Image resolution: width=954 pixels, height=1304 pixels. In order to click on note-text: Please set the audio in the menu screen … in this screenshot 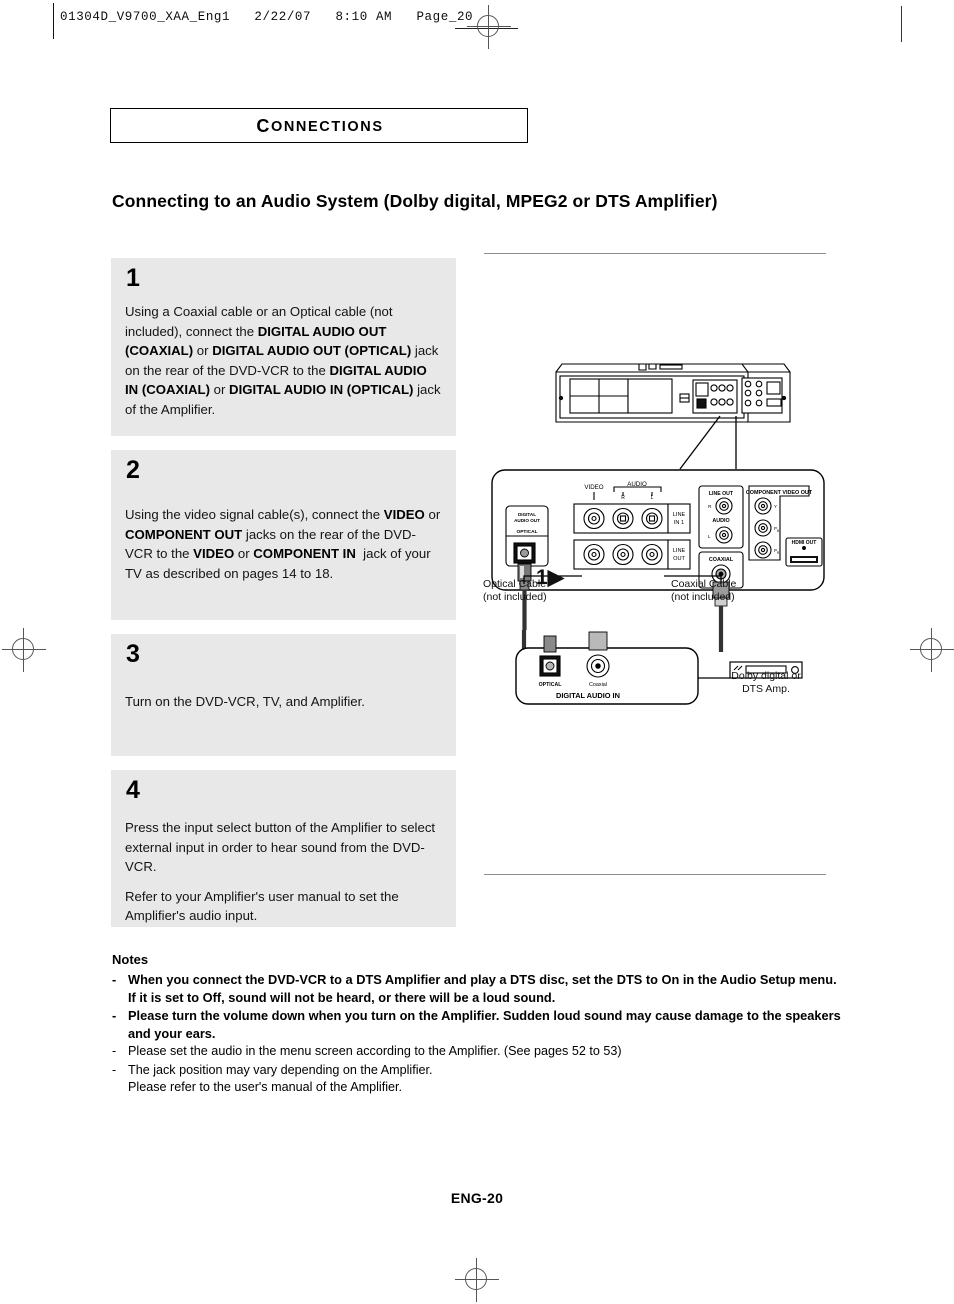, I will do `click(375, 1051)`.